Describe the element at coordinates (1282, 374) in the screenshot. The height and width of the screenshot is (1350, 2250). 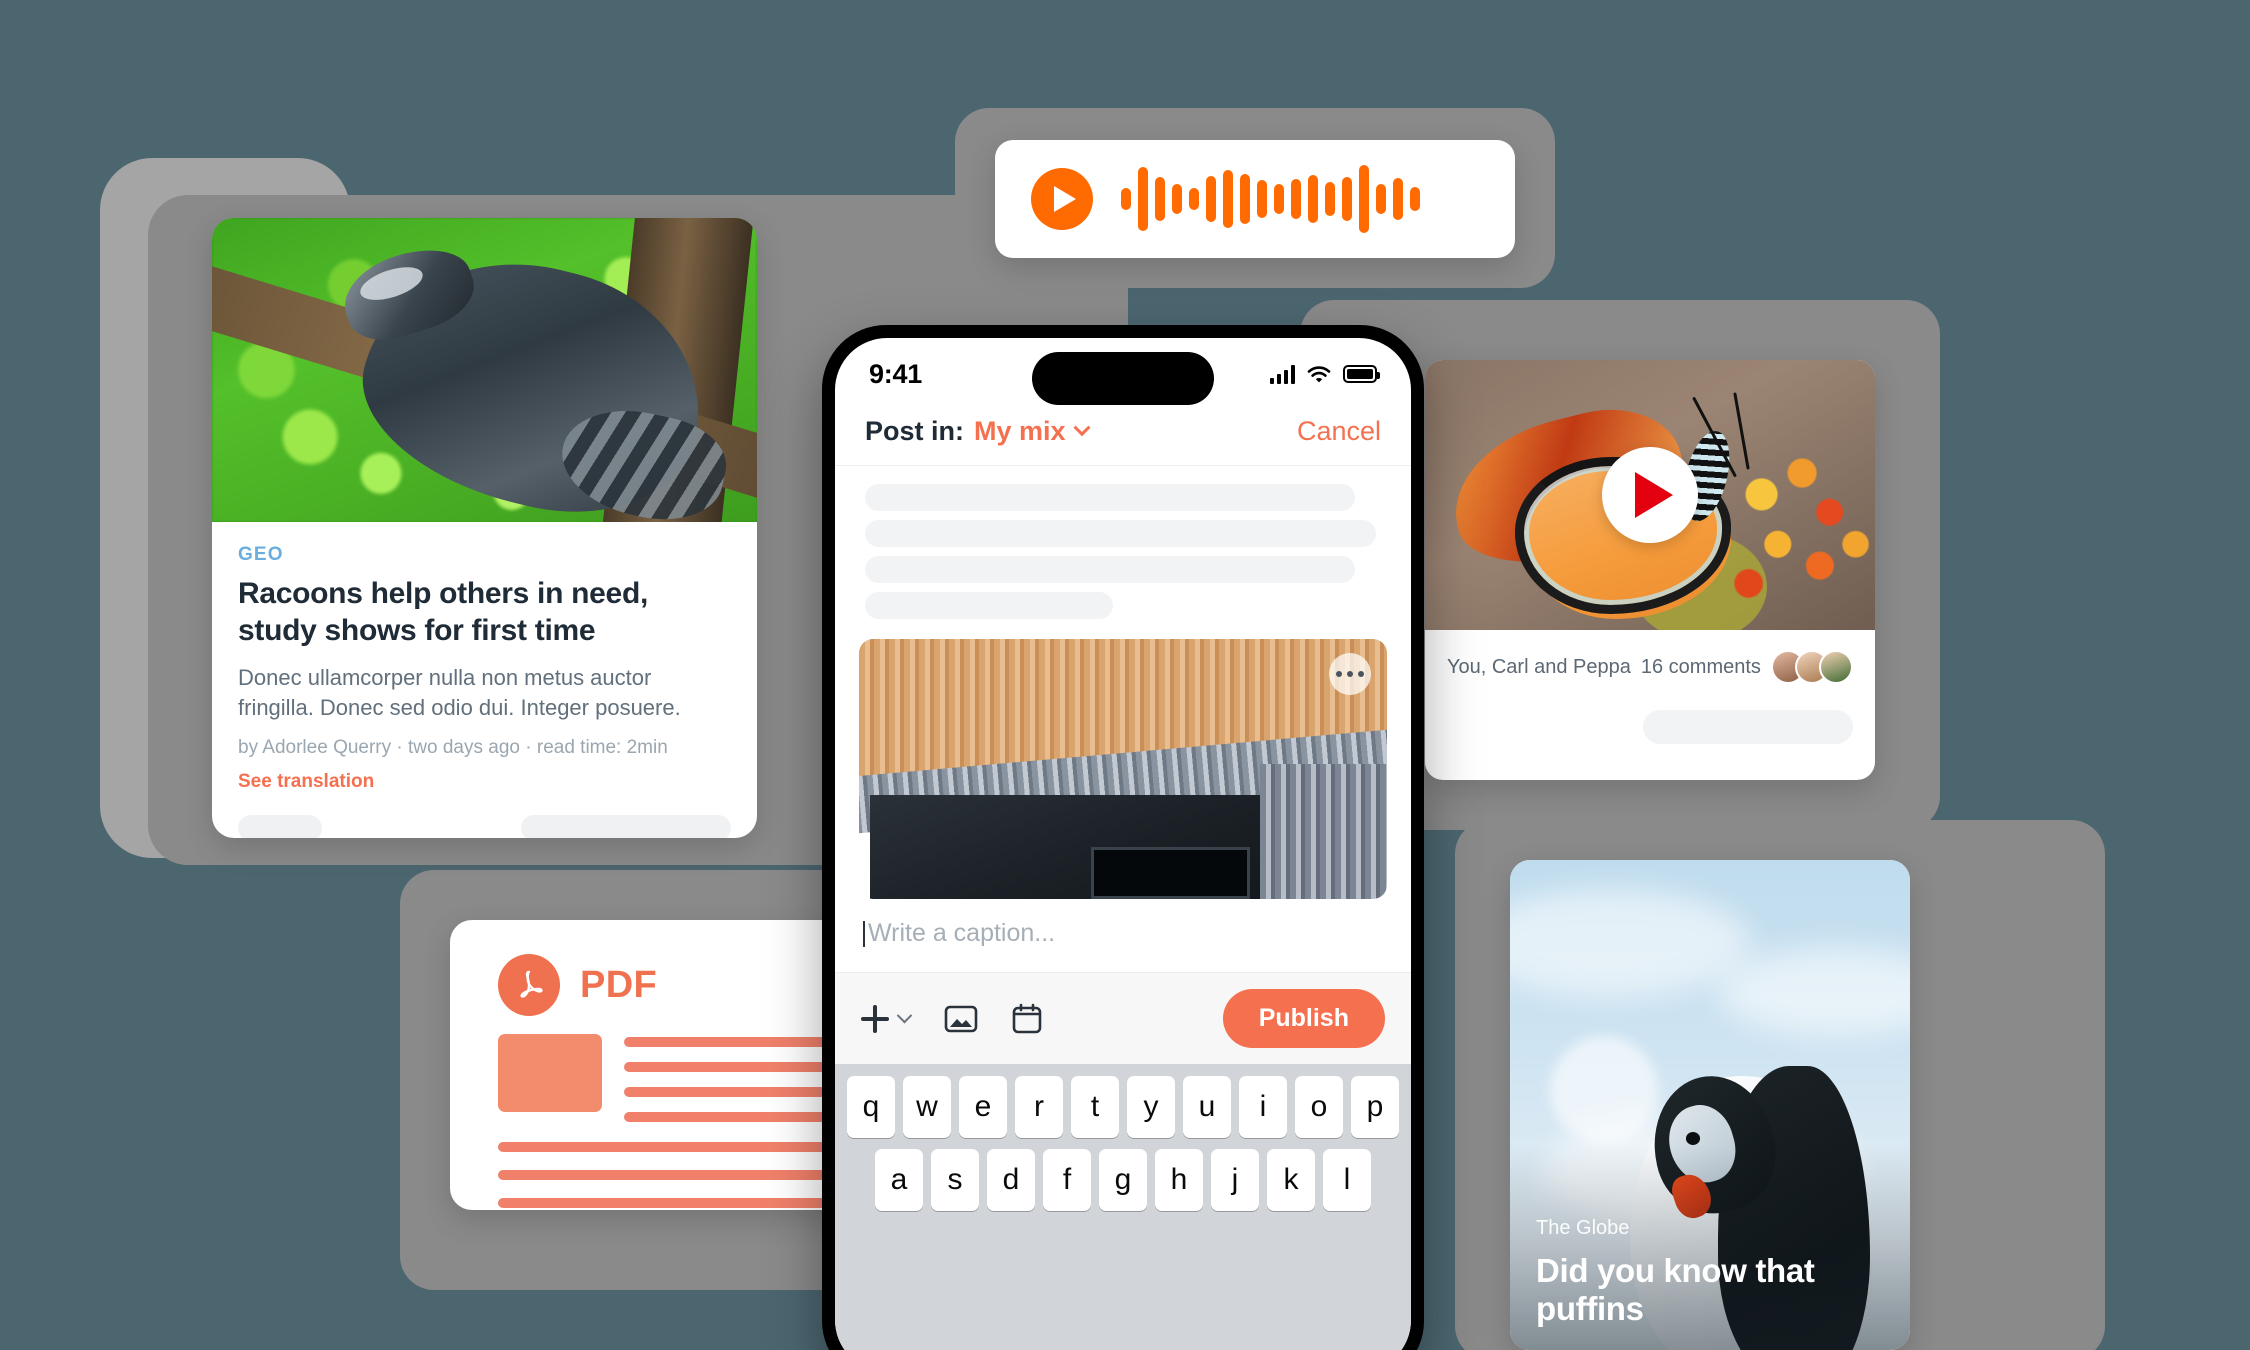
I see `cellular-bars-icon` at that location.